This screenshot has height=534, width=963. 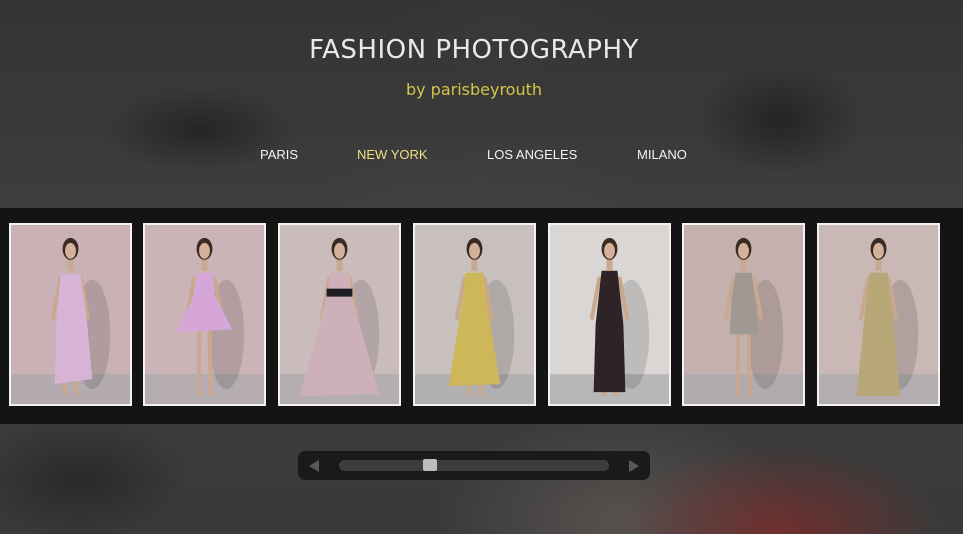 I want to click on arrow-left-icon, so click(x=314, y=466).